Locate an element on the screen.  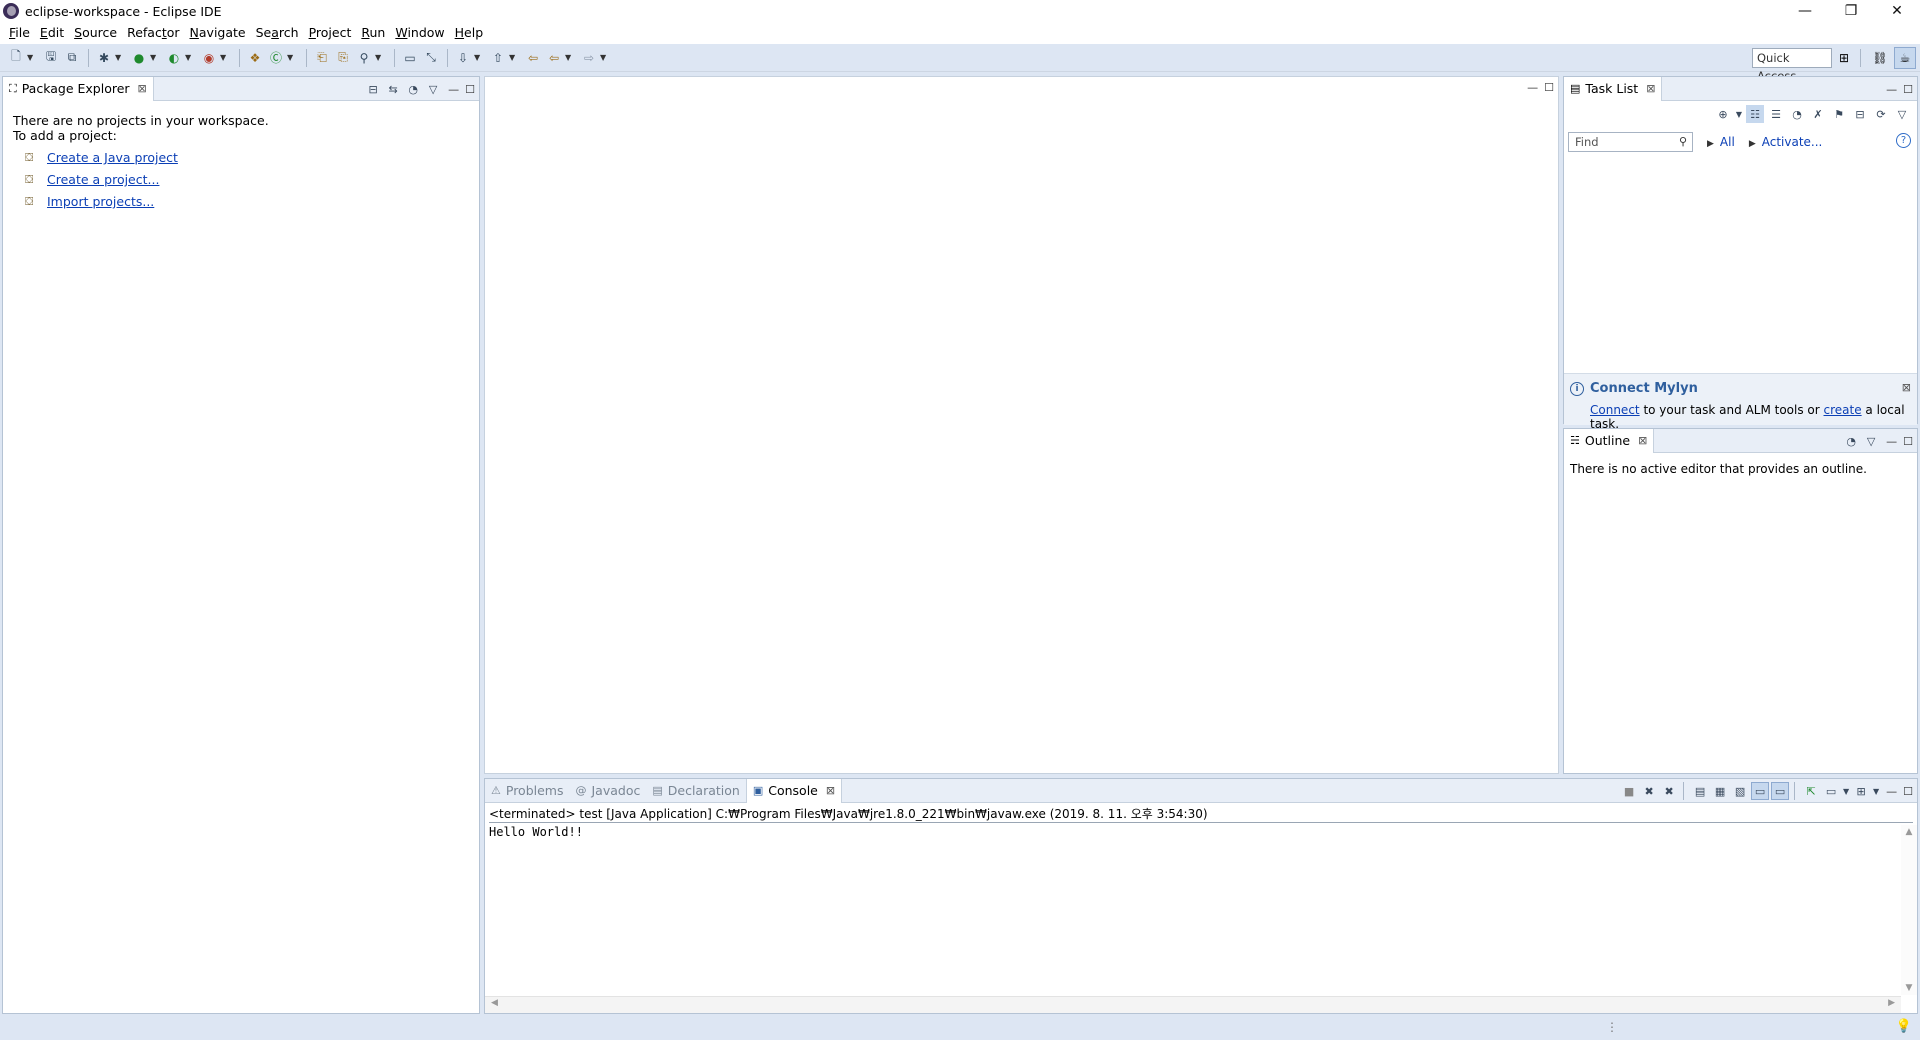
new-icon: 🗋 is located at coordinates (16, 58).